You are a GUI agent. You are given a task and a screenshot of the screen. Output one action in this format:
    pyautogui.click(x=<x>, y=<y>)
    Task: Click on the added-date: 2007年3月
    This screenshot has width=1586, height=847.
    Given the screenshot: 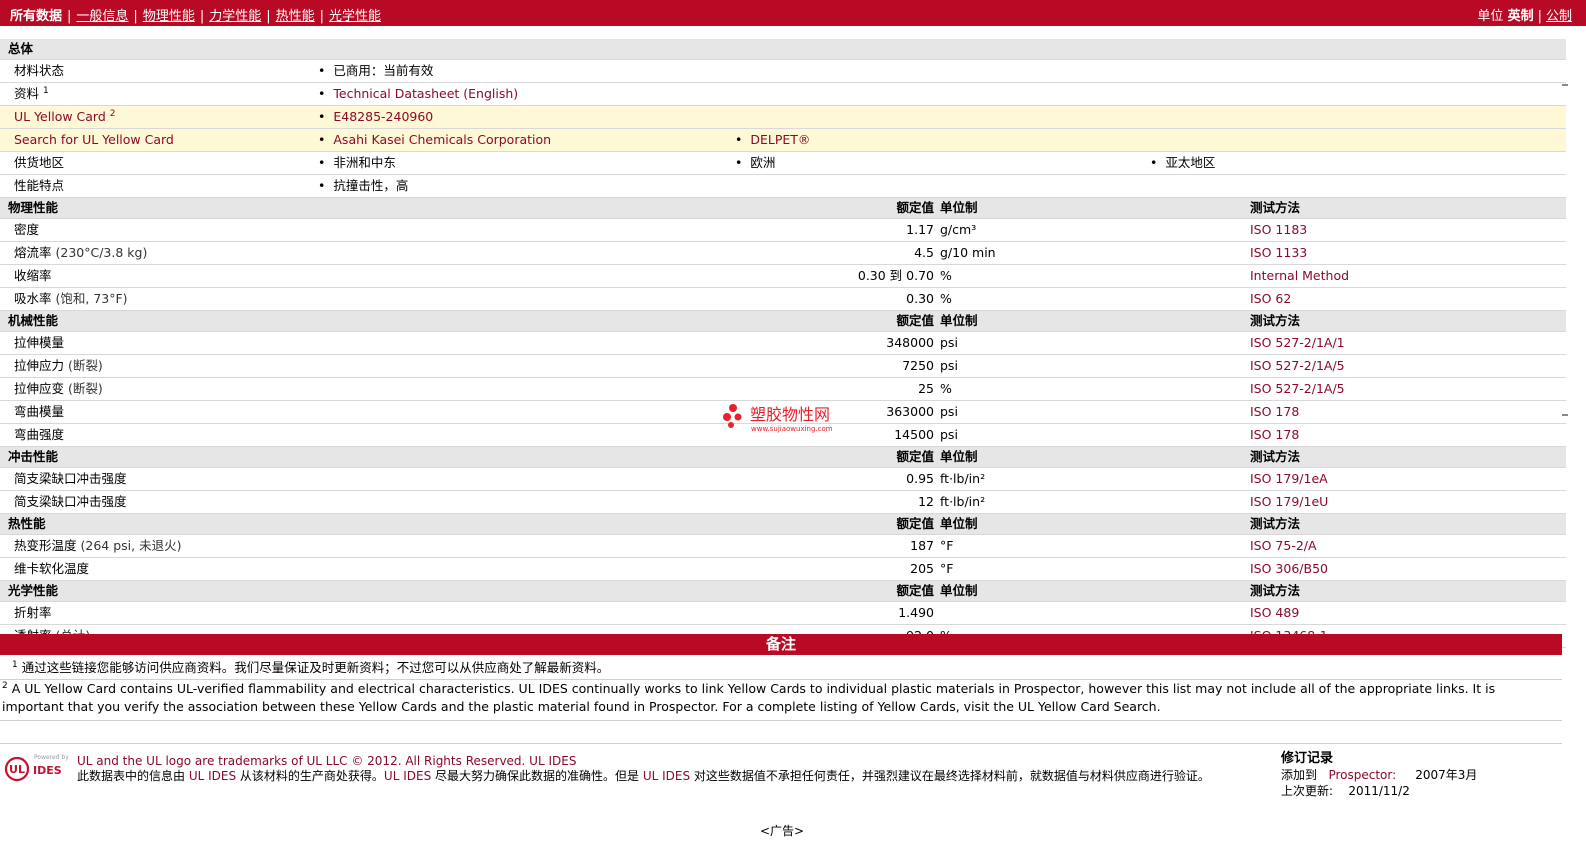 What is the action you would take?
    pyautogui.click(x=1446, y=775)
    